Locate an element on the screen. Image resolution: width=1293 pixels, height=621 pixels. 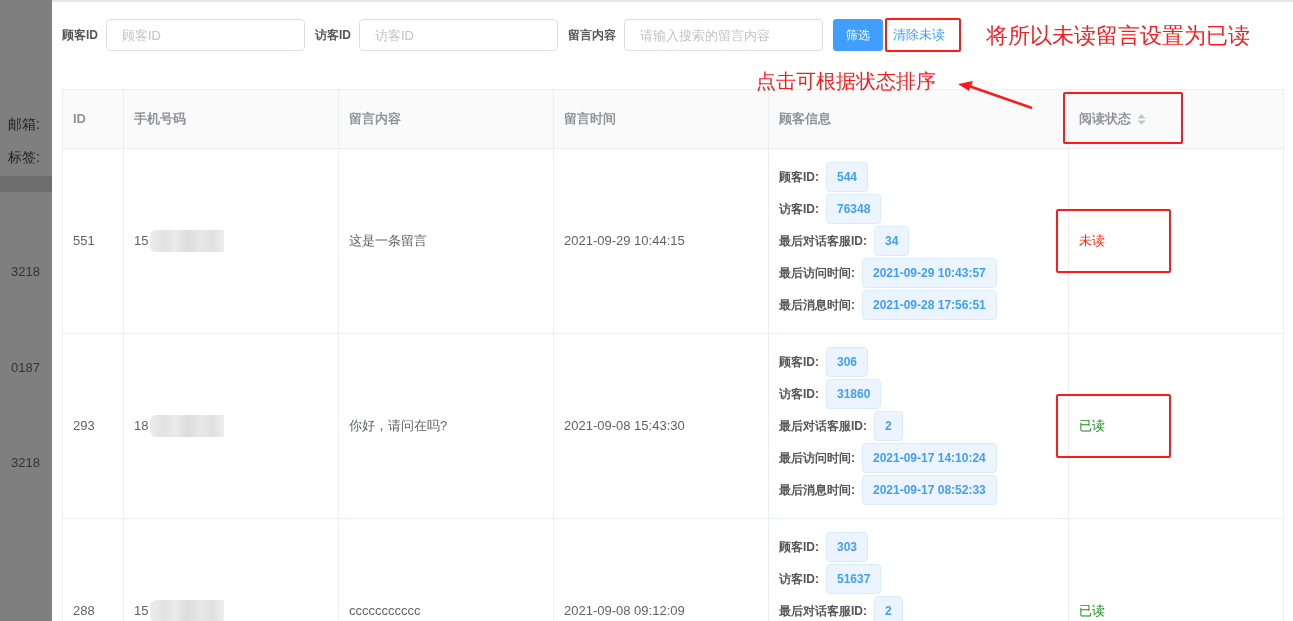
table-cell: 这是一条留言 is located at coordinates (388, 241).